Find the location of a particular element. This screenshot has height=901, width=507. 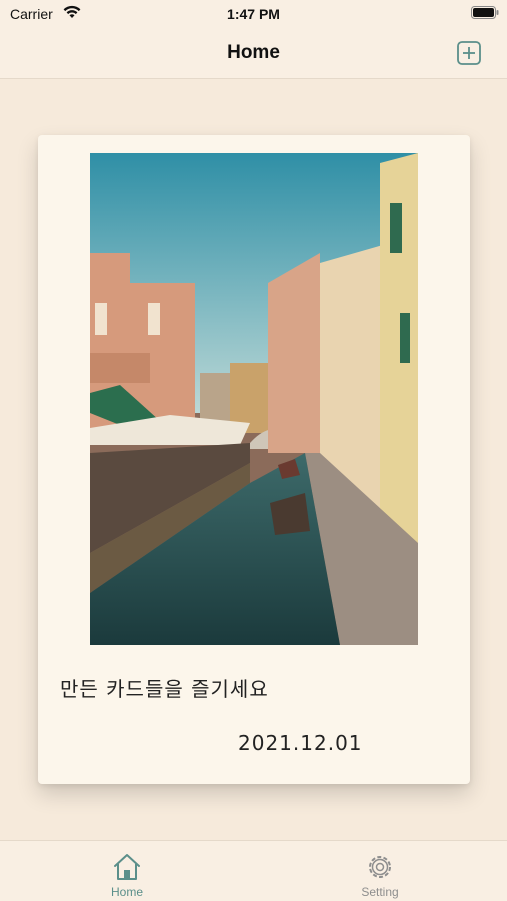

status-bar: Carrier 1:47 PM is located at coordinates (253, 14).